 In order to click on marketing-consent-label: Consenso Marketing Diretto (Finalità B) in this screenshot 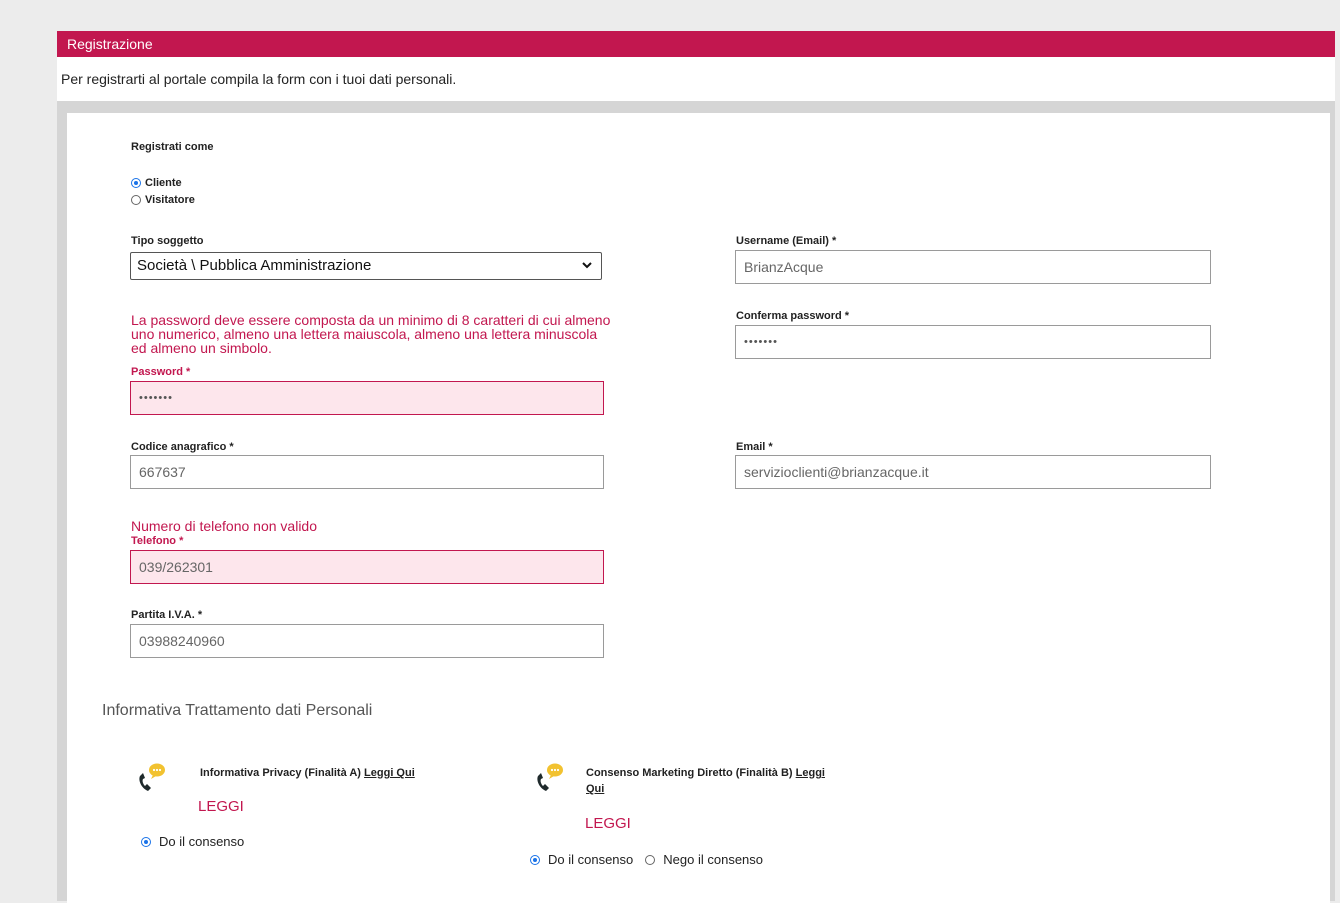, I will do `click(689, 773)`.